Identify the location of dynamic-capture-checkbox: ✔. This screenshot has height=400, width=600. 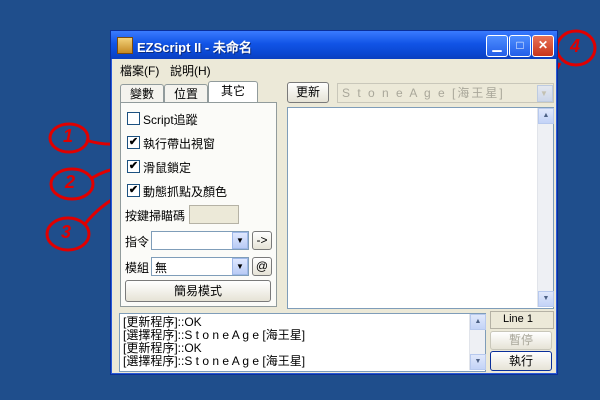
(133, 190).